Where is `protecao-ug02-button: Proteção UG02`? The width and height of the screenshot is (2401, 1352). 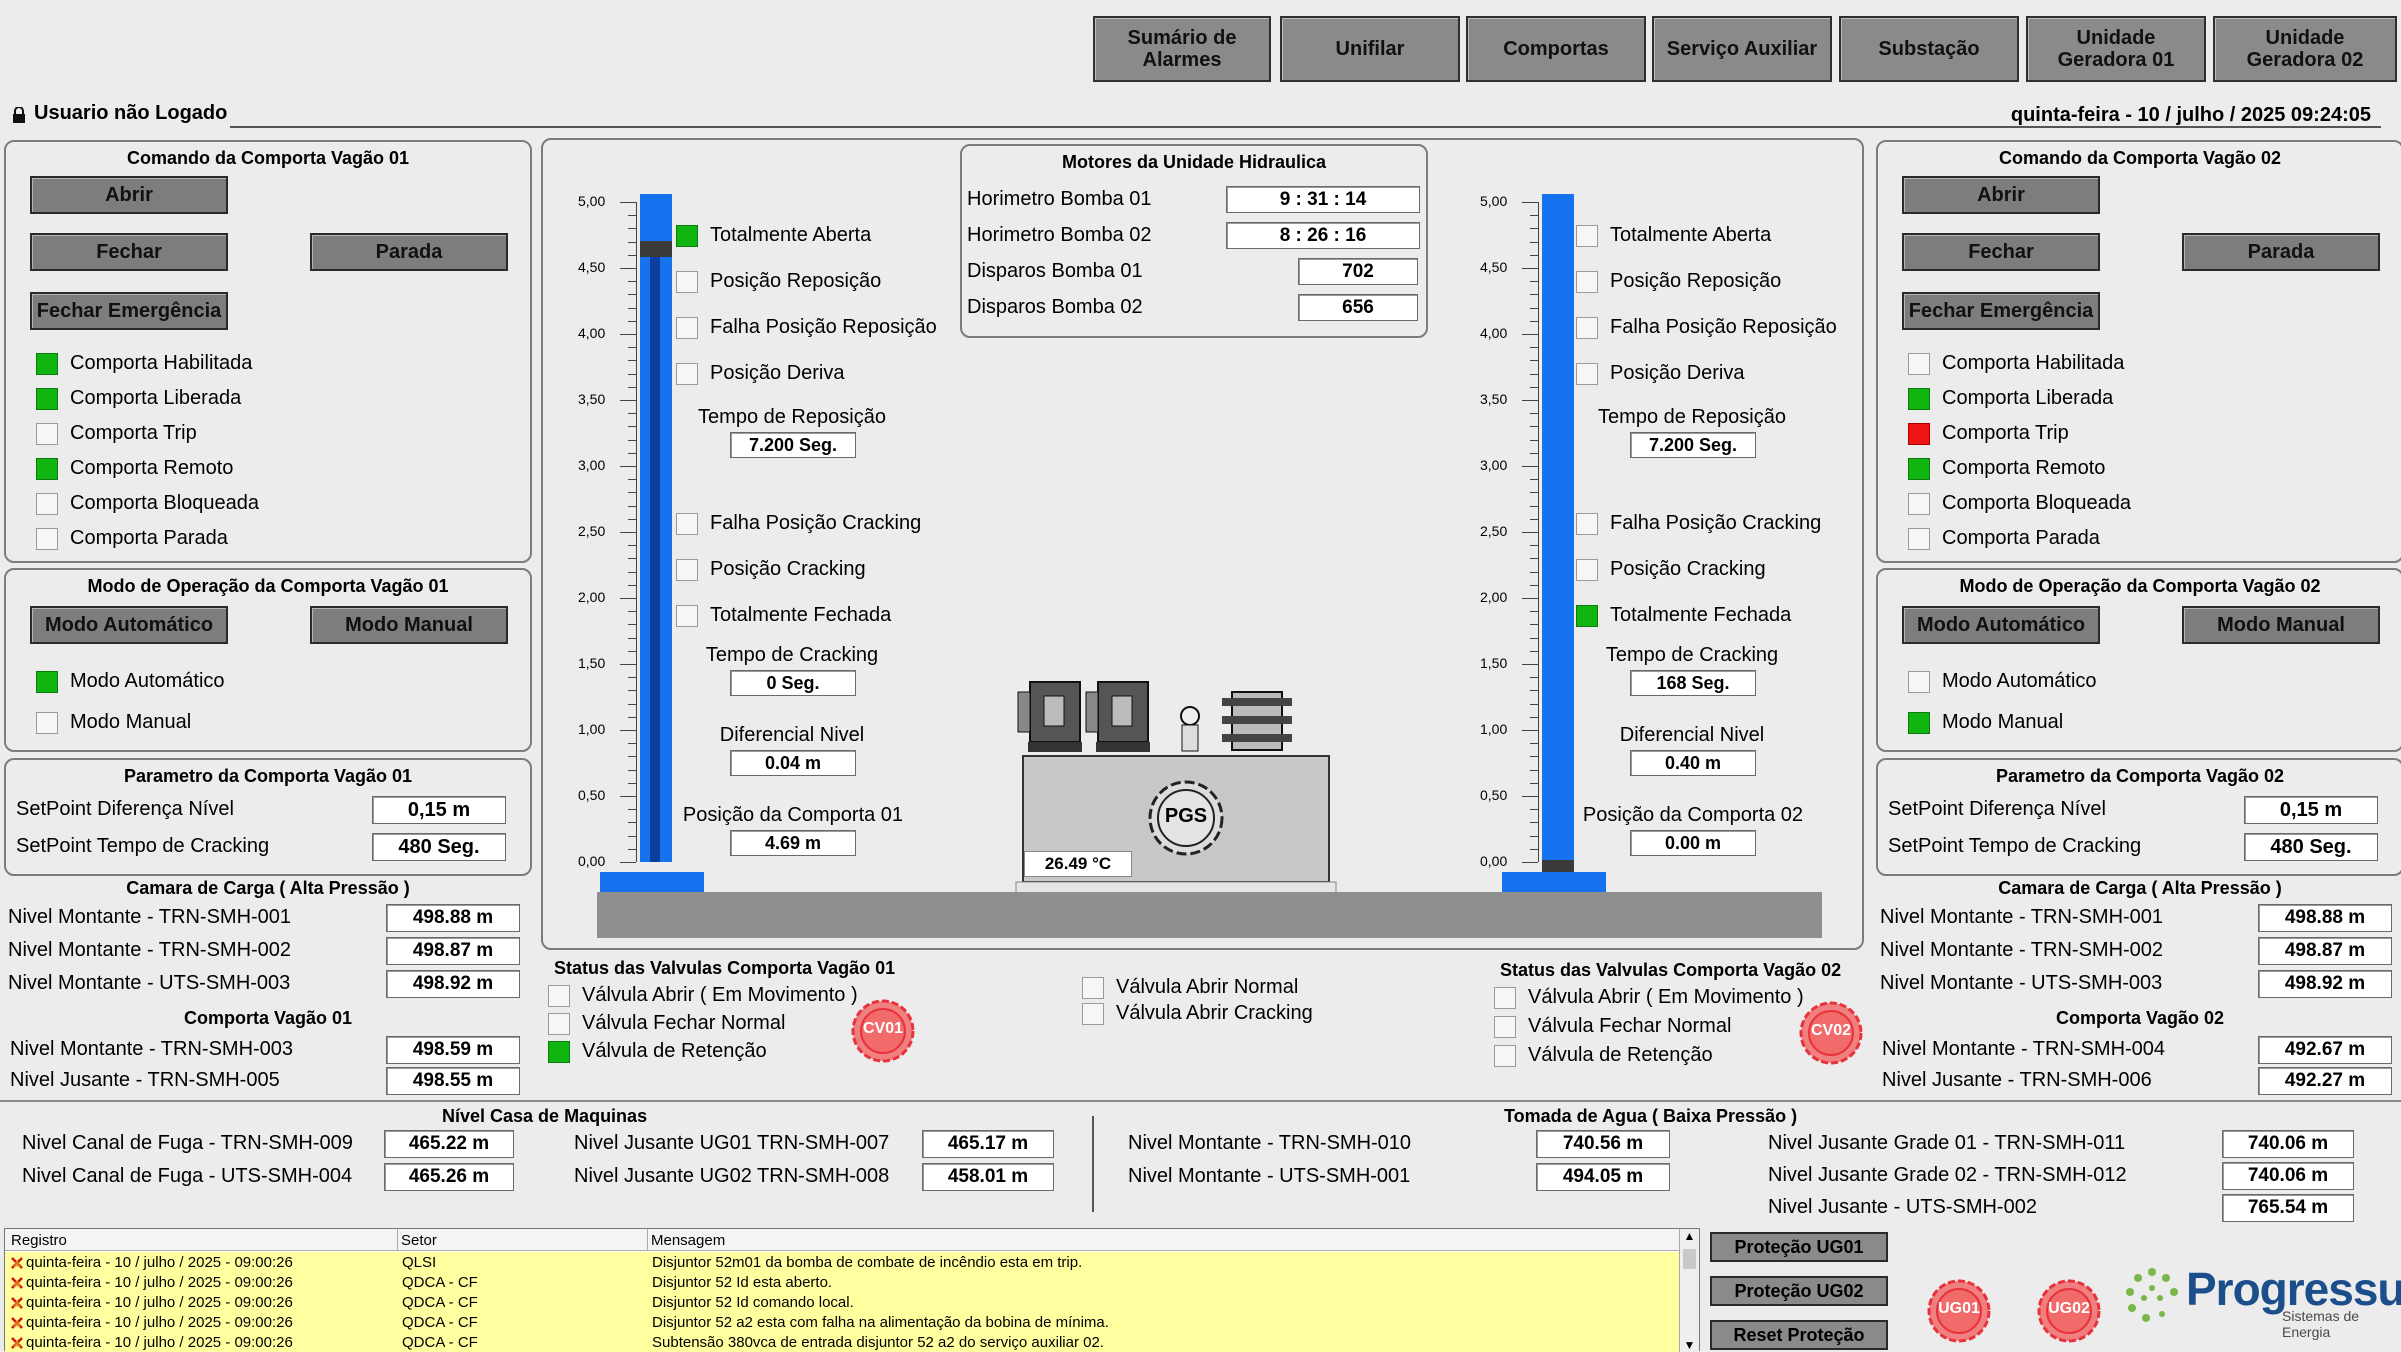
protecao-ug02-button: Proteção UG02 is located at coordinates (1799, 1291).